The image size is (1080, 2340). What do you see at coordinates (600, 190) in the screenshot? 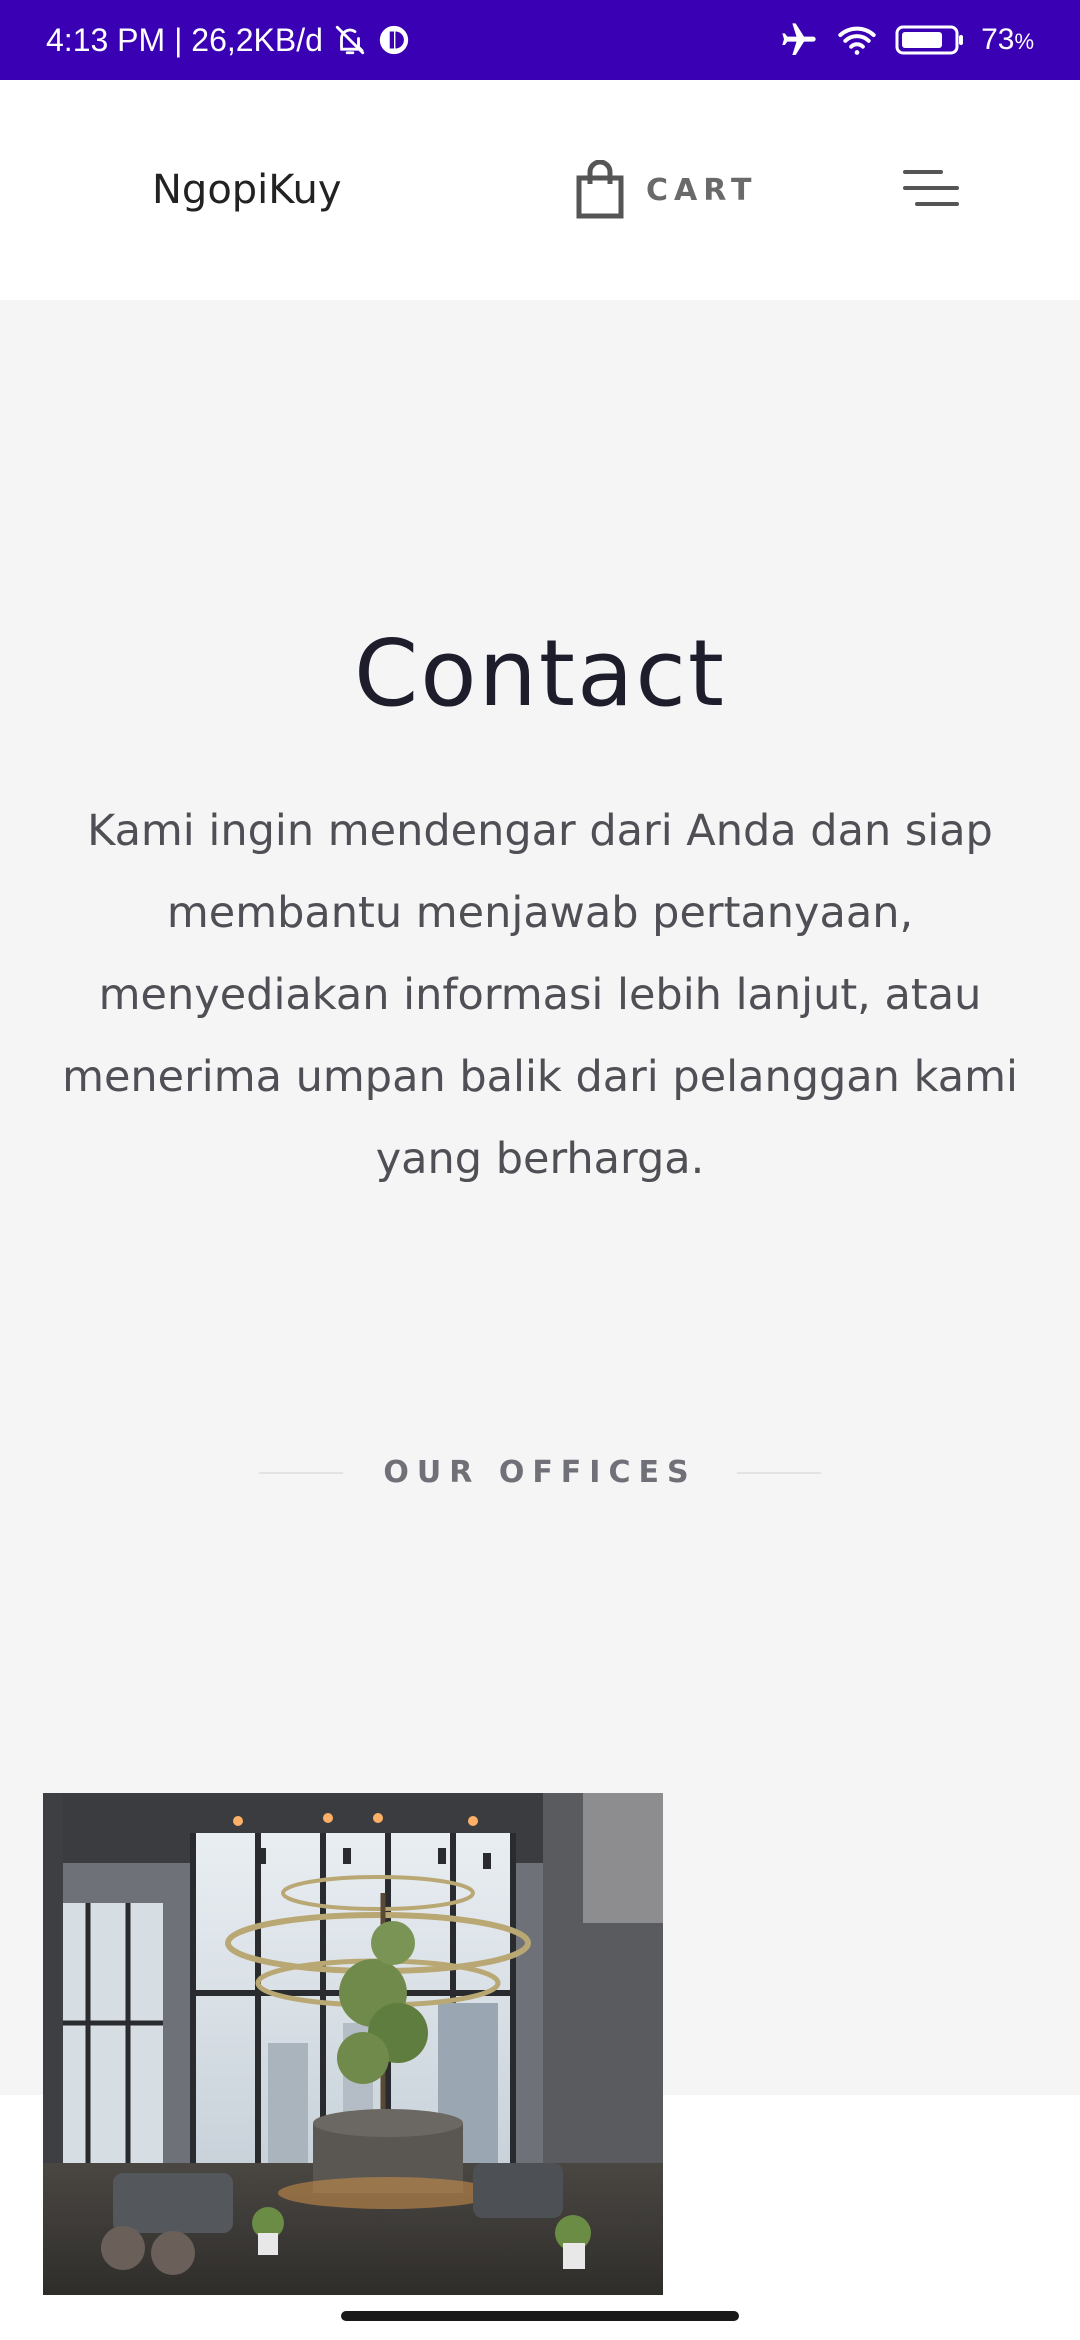
I see `shopping-bag-icon` at bounding box center [600, 190].